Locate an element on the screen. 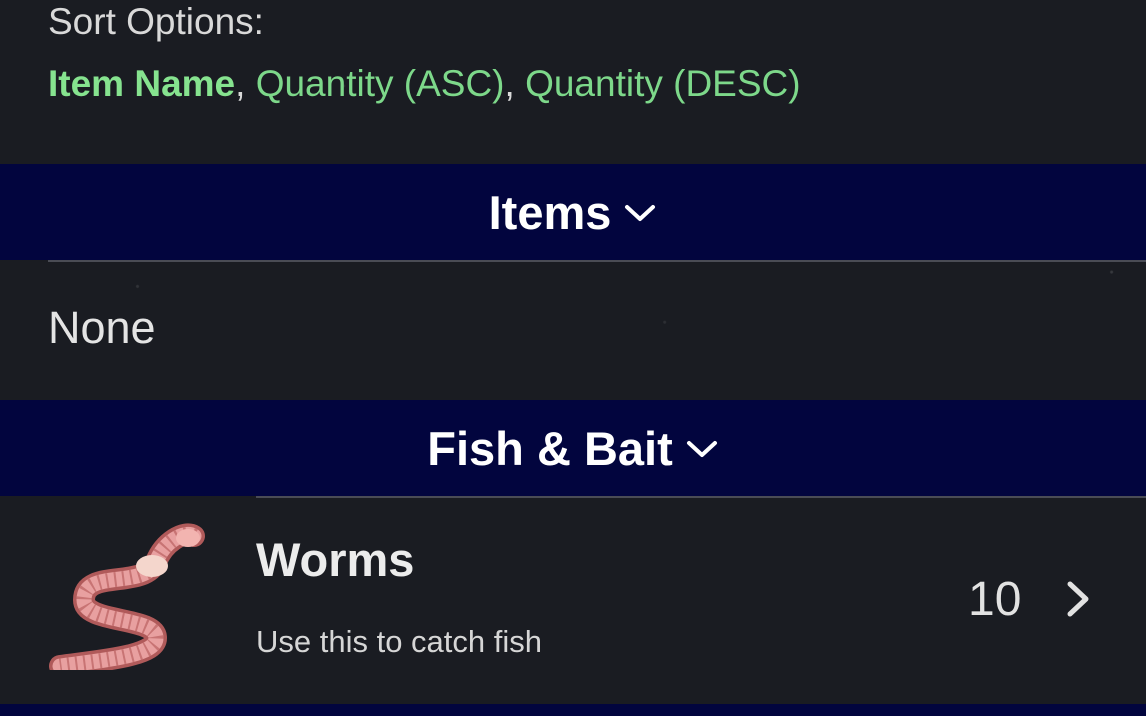  item-description: Use this to catch fish is located at coordinates (399, 641).